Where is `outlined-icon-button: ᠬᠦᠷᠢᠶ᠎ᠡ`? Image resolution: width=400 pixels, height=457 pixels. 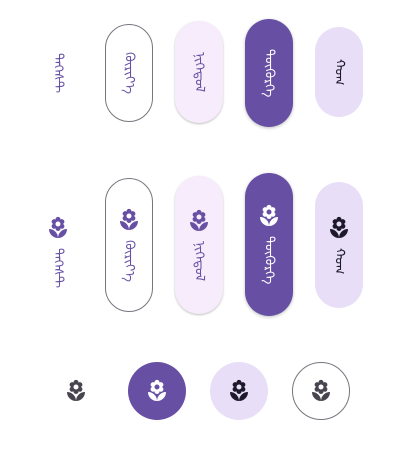 outlined-icon-button: ᠬᠦᠷᠢᠶ᠎ᠡ is located at coordinates (129, 245).